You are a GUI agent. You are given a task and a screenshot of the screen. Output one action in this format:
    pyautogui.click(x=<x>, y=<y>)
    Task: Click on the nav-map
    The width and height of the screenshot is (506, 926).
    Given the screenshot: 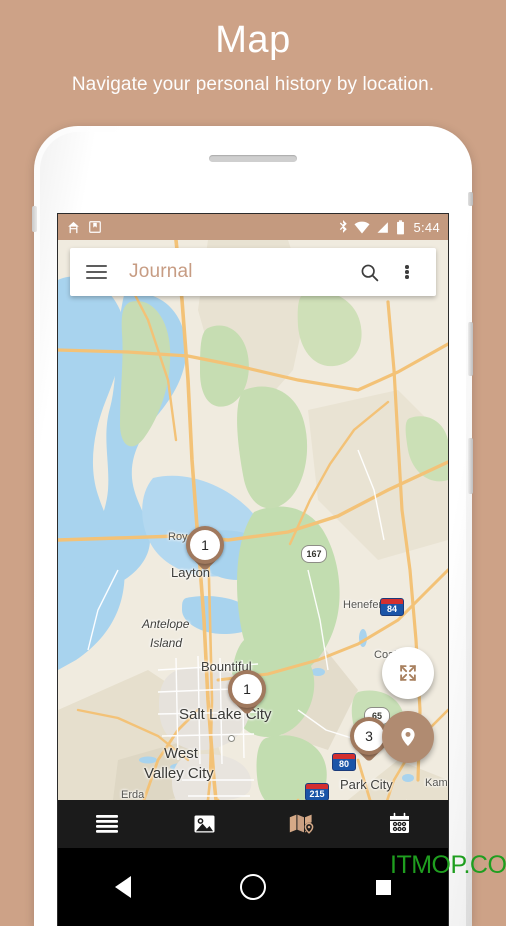 What is the action you would take?
    pyautogui.click(x=302, y=824)
    